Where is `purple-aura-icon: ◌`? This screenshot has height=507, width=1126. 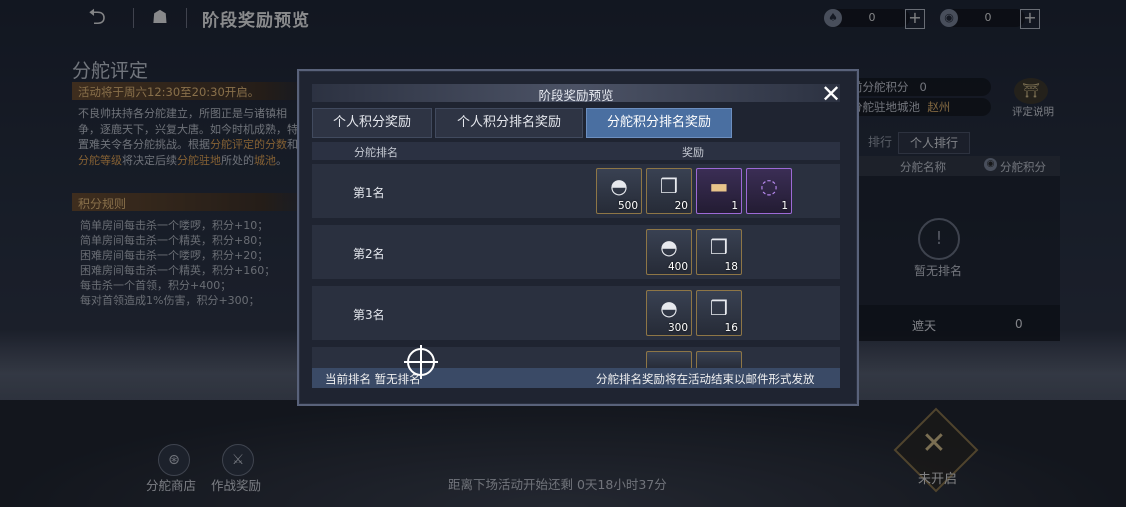 purple-aura-icon: ◌ is located at coordinates (769, 186).